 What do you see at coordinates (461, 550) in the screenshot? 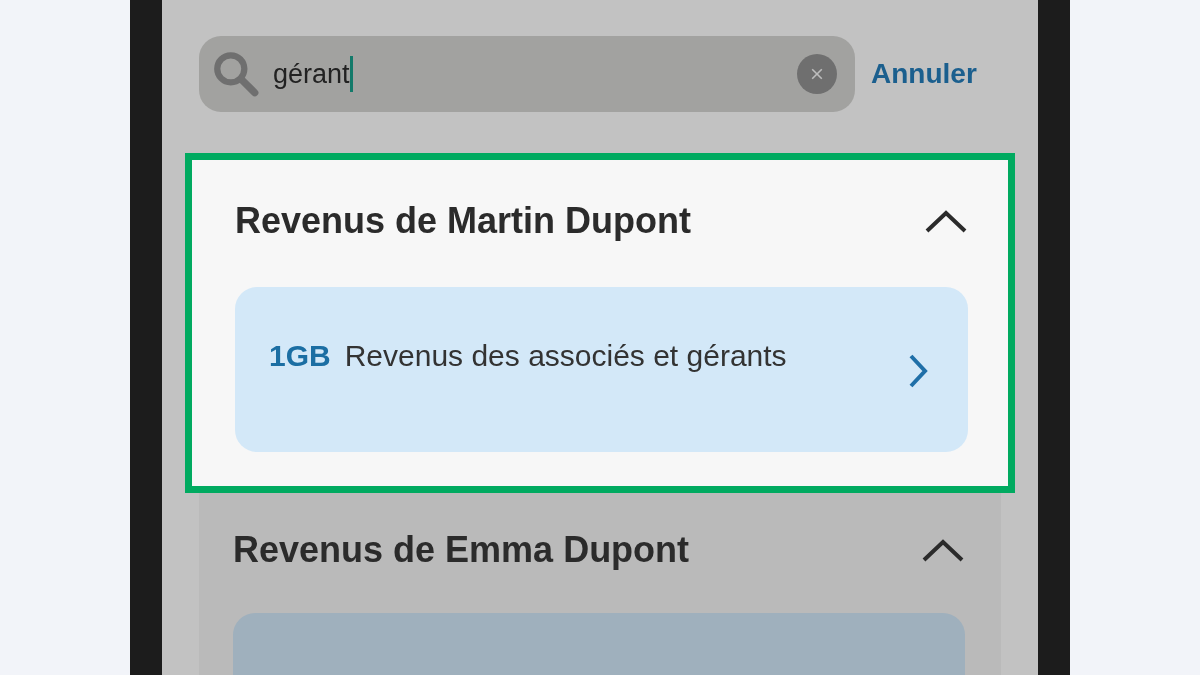
I see `section-title: Revenus de Emma Dupont` at bounding box center [461, 550].